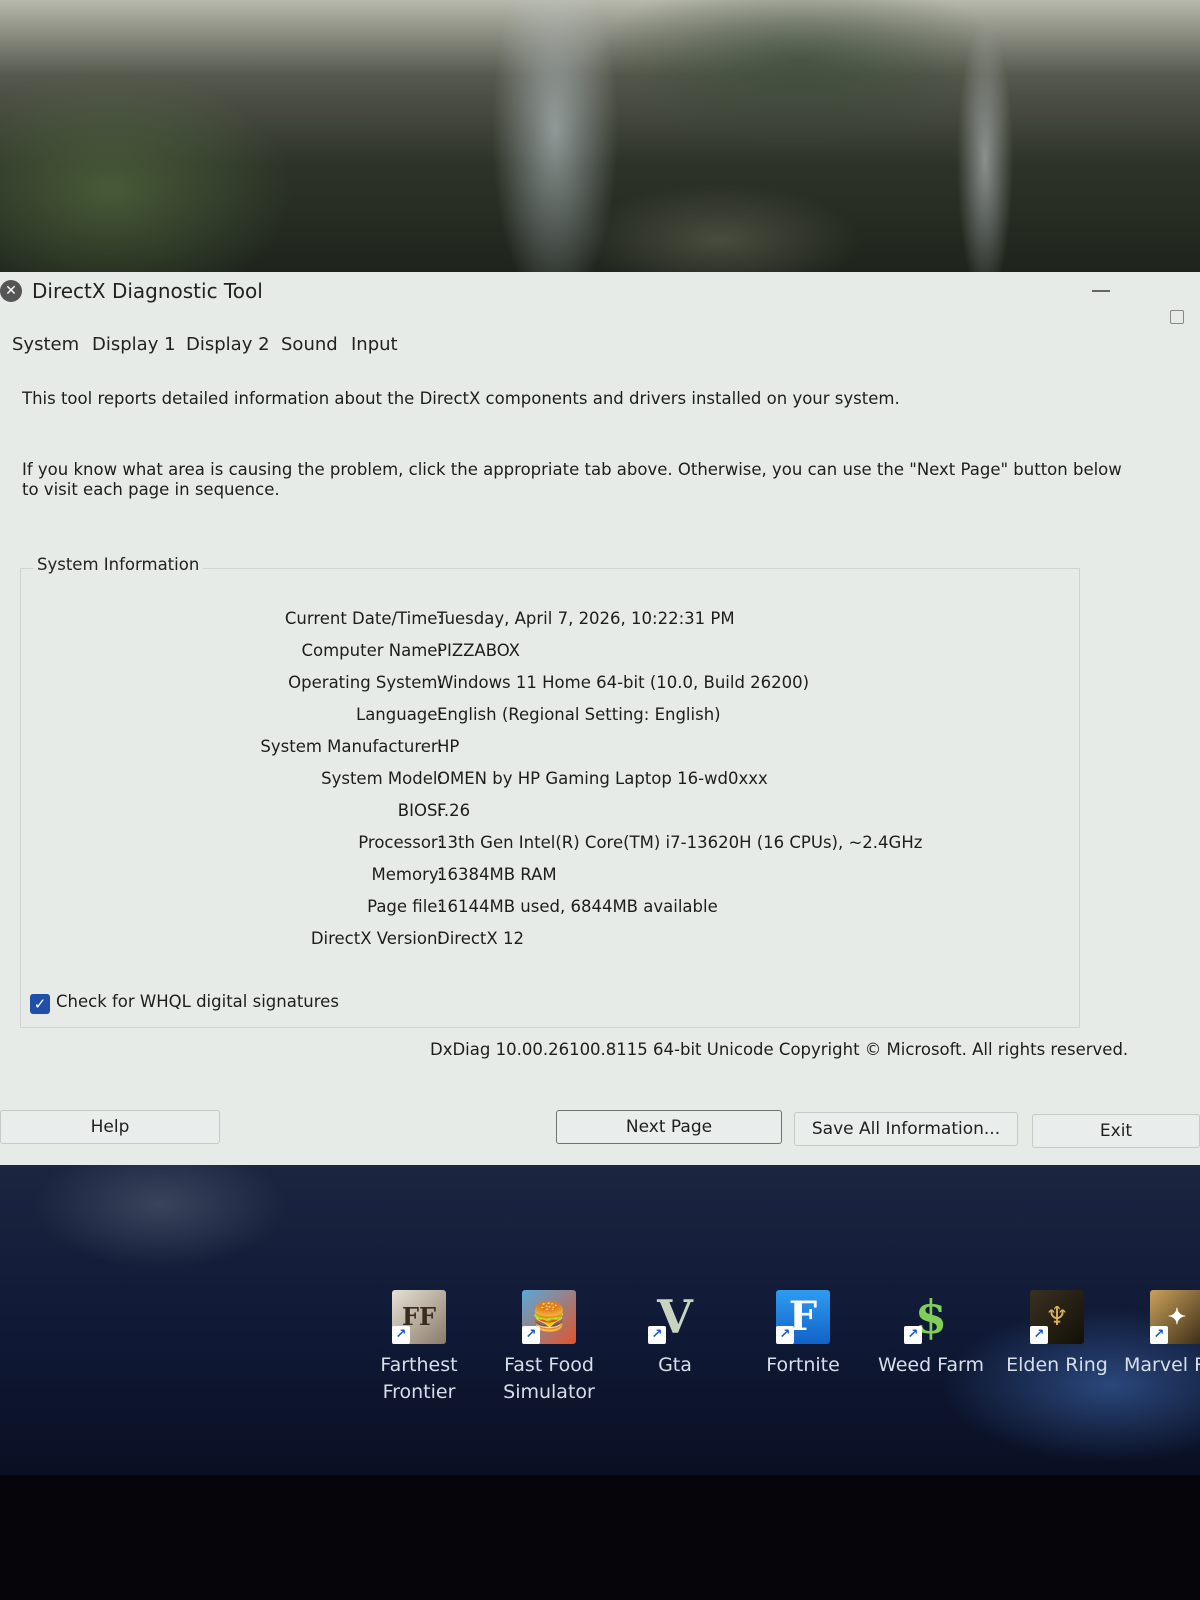 The image size is (1200, 1600). I want to click on desktop-icon-label: Gta, so click(675, 1365).